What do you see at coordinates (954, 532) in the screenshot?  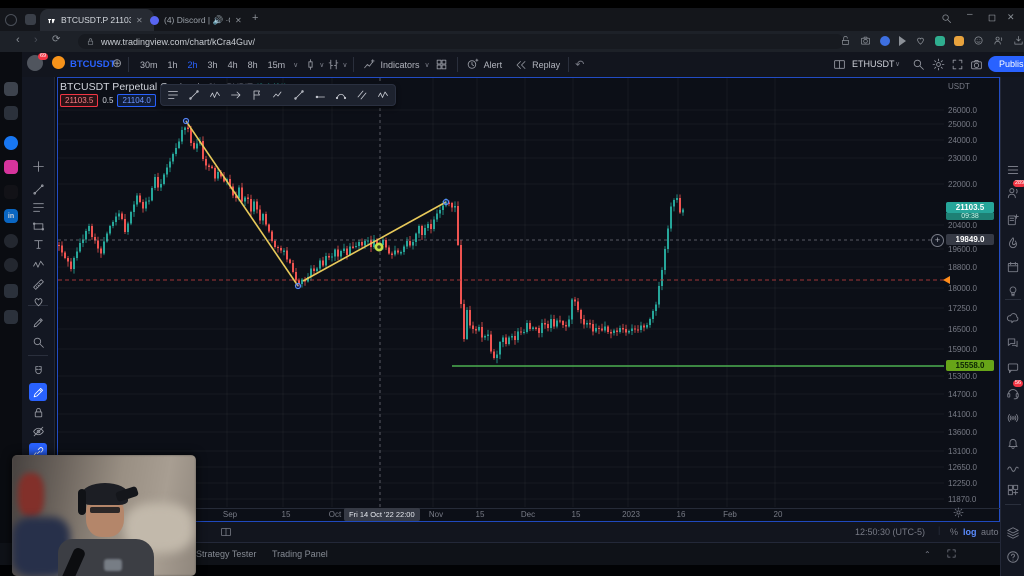 I see `percent-scale-button: %` at bounding box center [954, 532].